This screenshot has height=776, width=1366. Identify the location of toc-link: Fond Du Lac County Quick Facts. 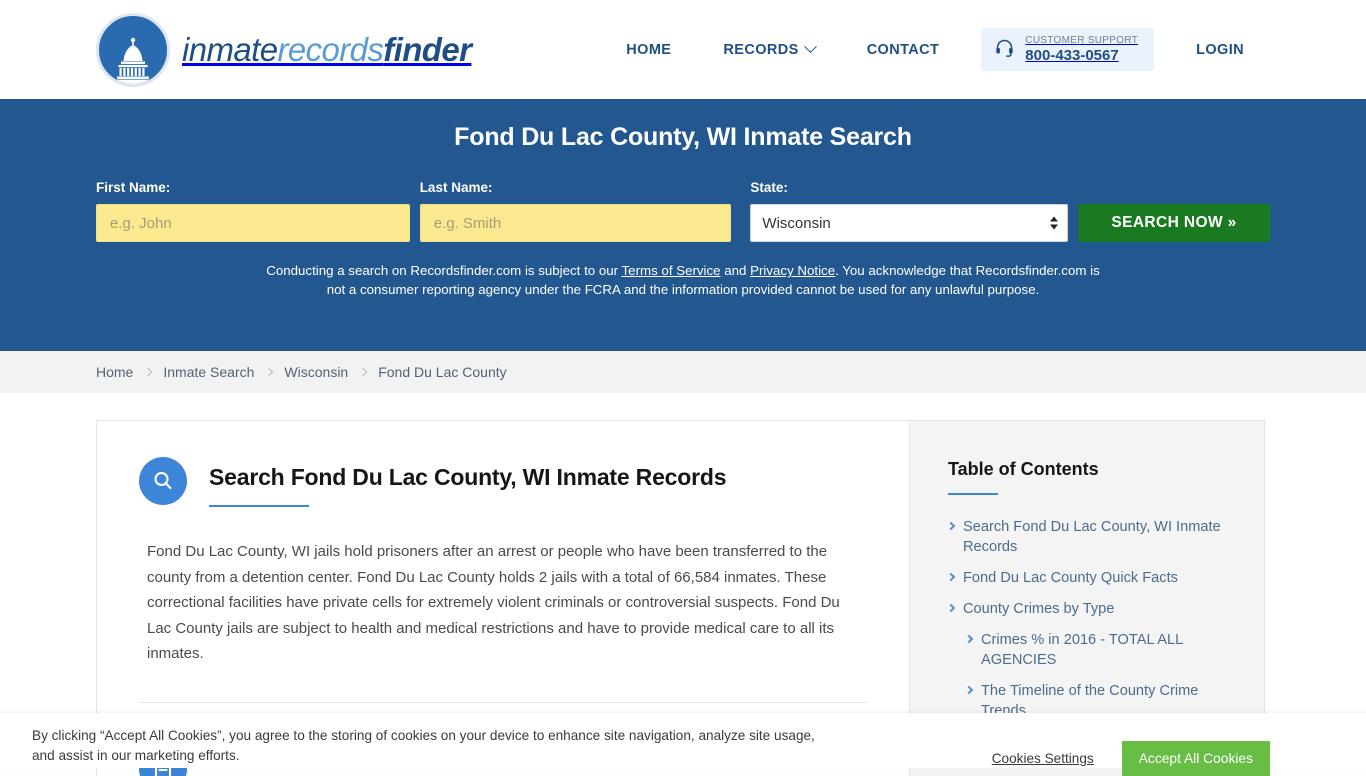
(1070, 578).